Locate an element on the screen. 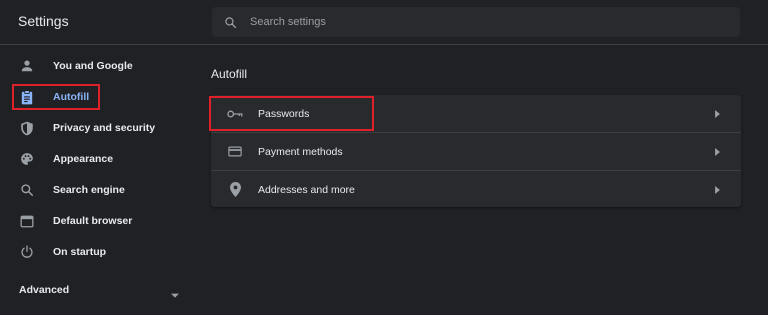 The height and width of the screenshot is (315, 768). row-payment-methods: Payment methods is located at coordinates (476, 151).